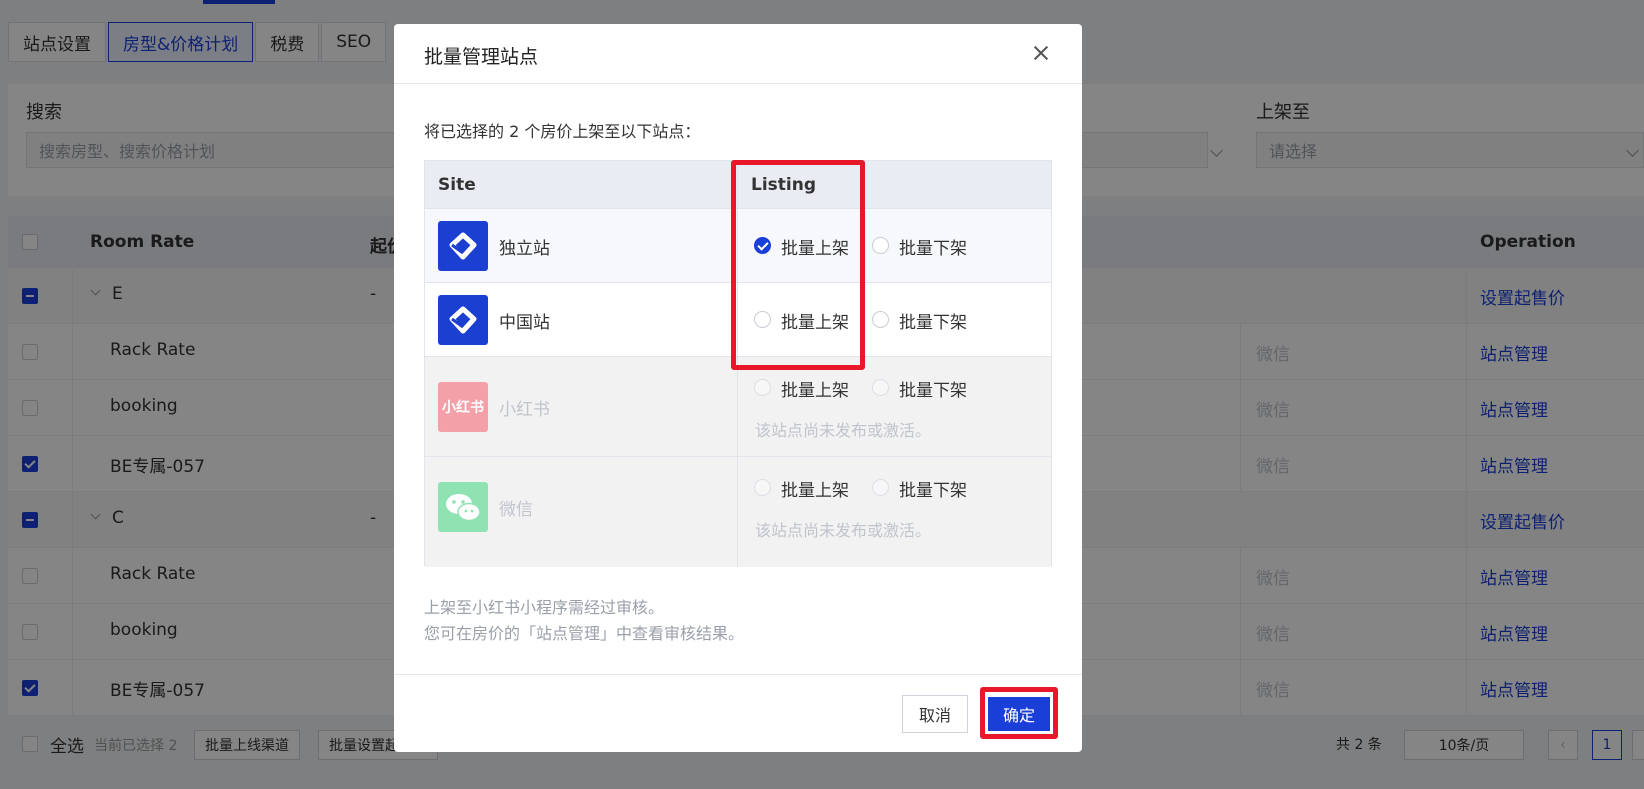 The width and height of the screenshot is (1644, 789). What do you see at coordinates (544, 607) in the screenshot?
I see `review-hint-line1: 上架至小红书小程序需经过审核。` at bounding box center [544, 607].